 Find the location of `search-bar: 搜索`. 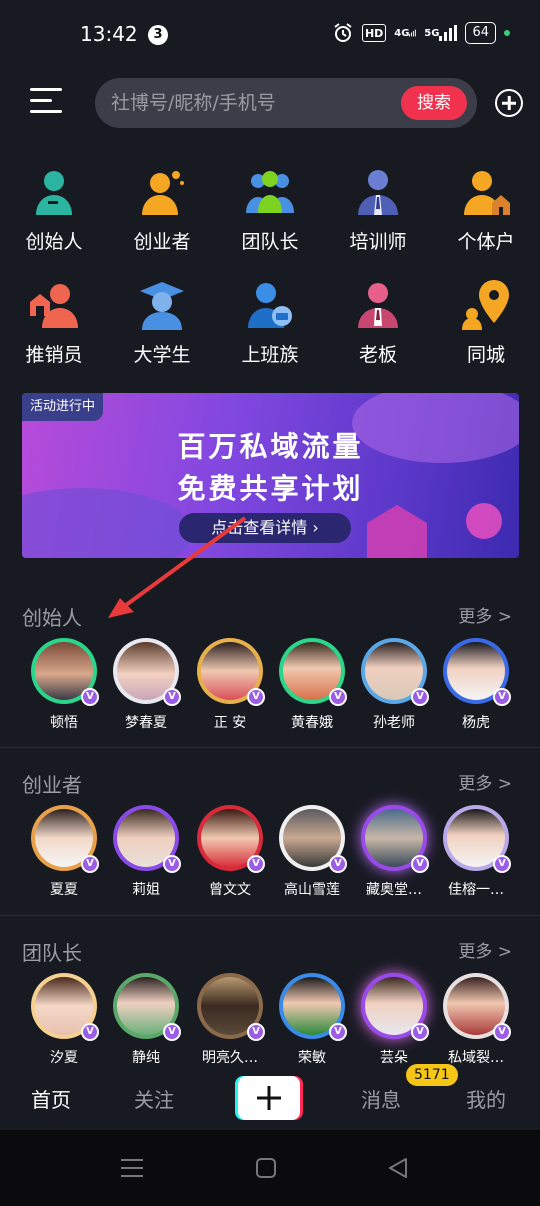

search-bar: 搜索 is located at coordinates (286, 103).